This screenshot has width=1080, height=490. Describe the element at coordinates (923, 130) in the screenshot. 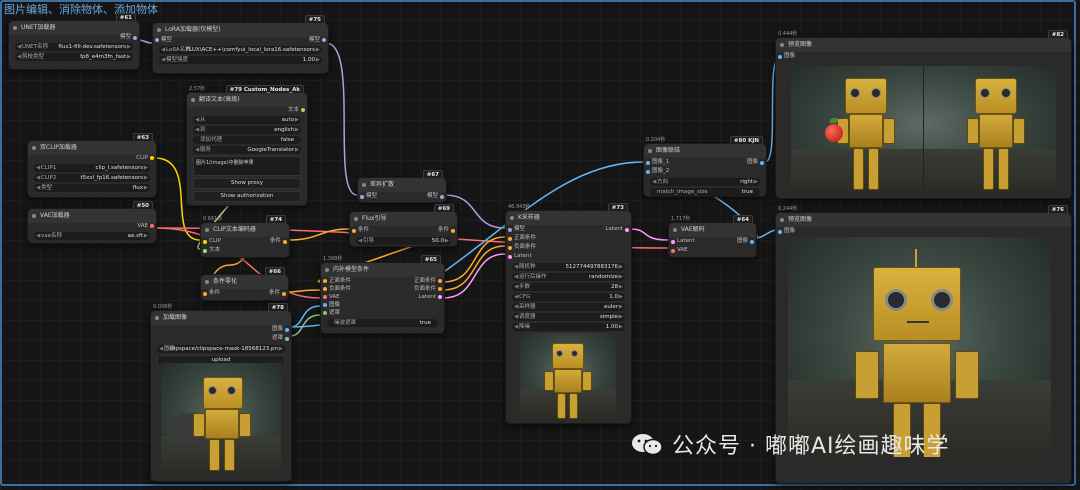

I see `stitched-preview-image` at that location.